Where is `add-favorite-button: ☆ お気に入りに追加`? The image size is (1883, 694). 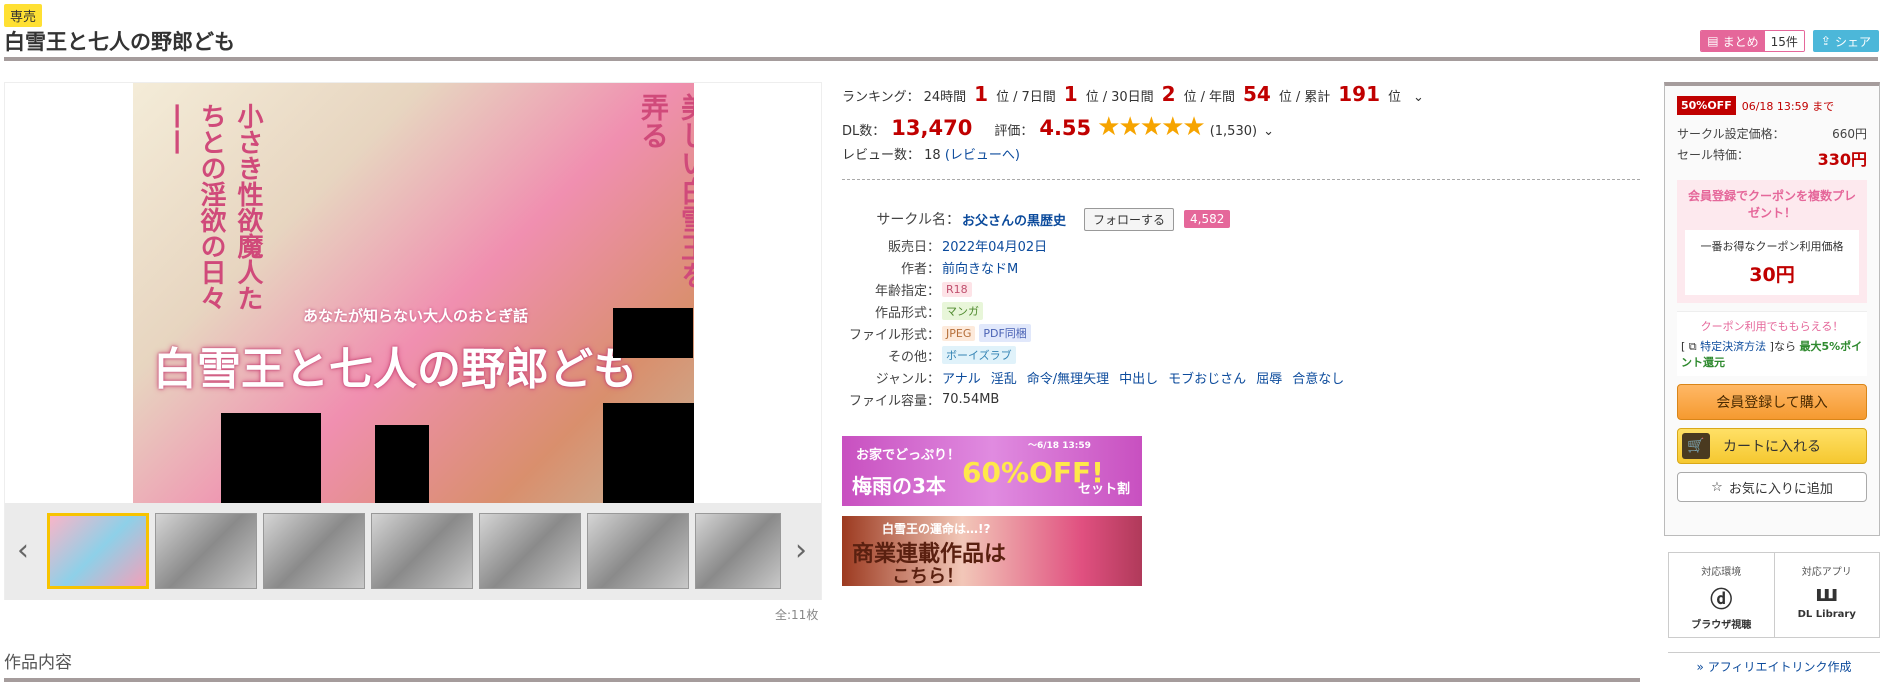 add-favorite-button: ☆ お気に入りに追加 is located at coordinates (1772, 487).